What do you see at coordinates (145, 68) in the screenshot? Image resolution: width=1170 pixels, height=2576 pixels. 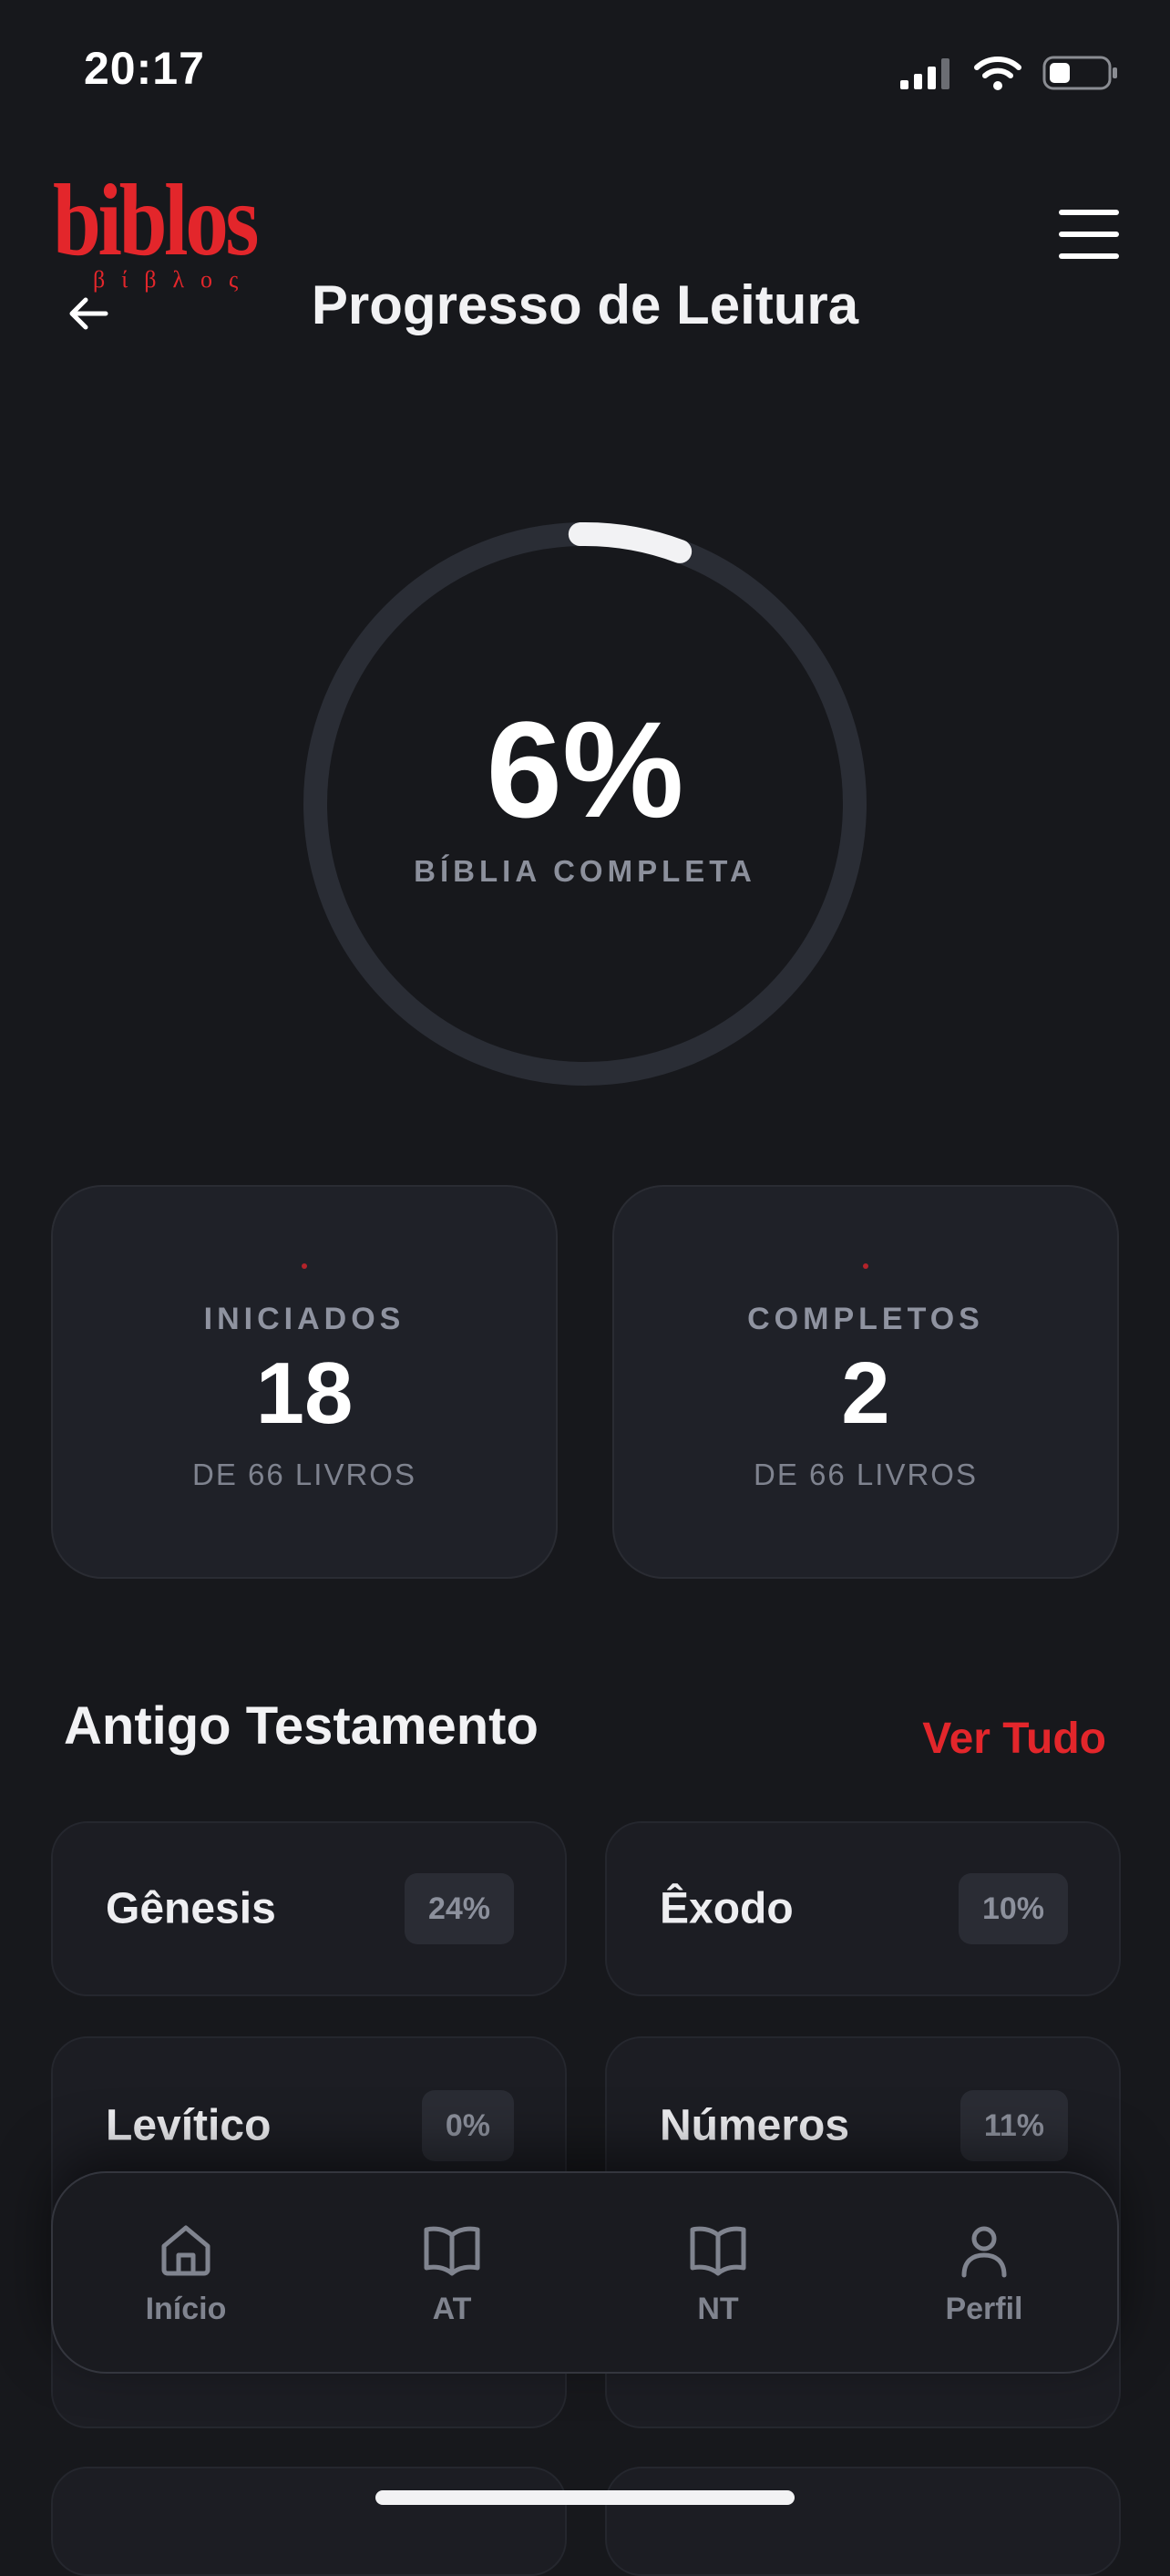 I see `status-time: 20:17` at bounding box center [145, 68].